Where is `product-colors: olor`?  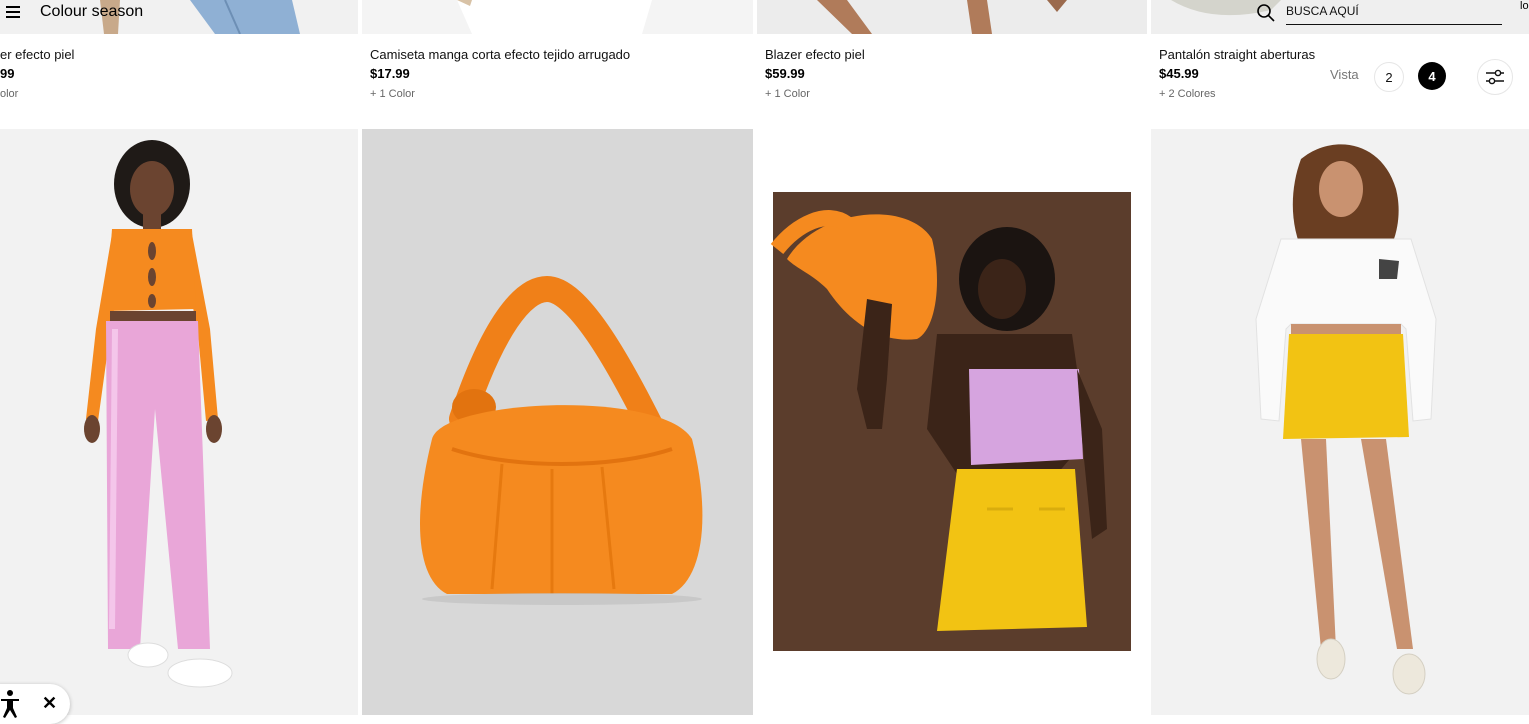 product-colors: olor is located at coordinates (9, 94).